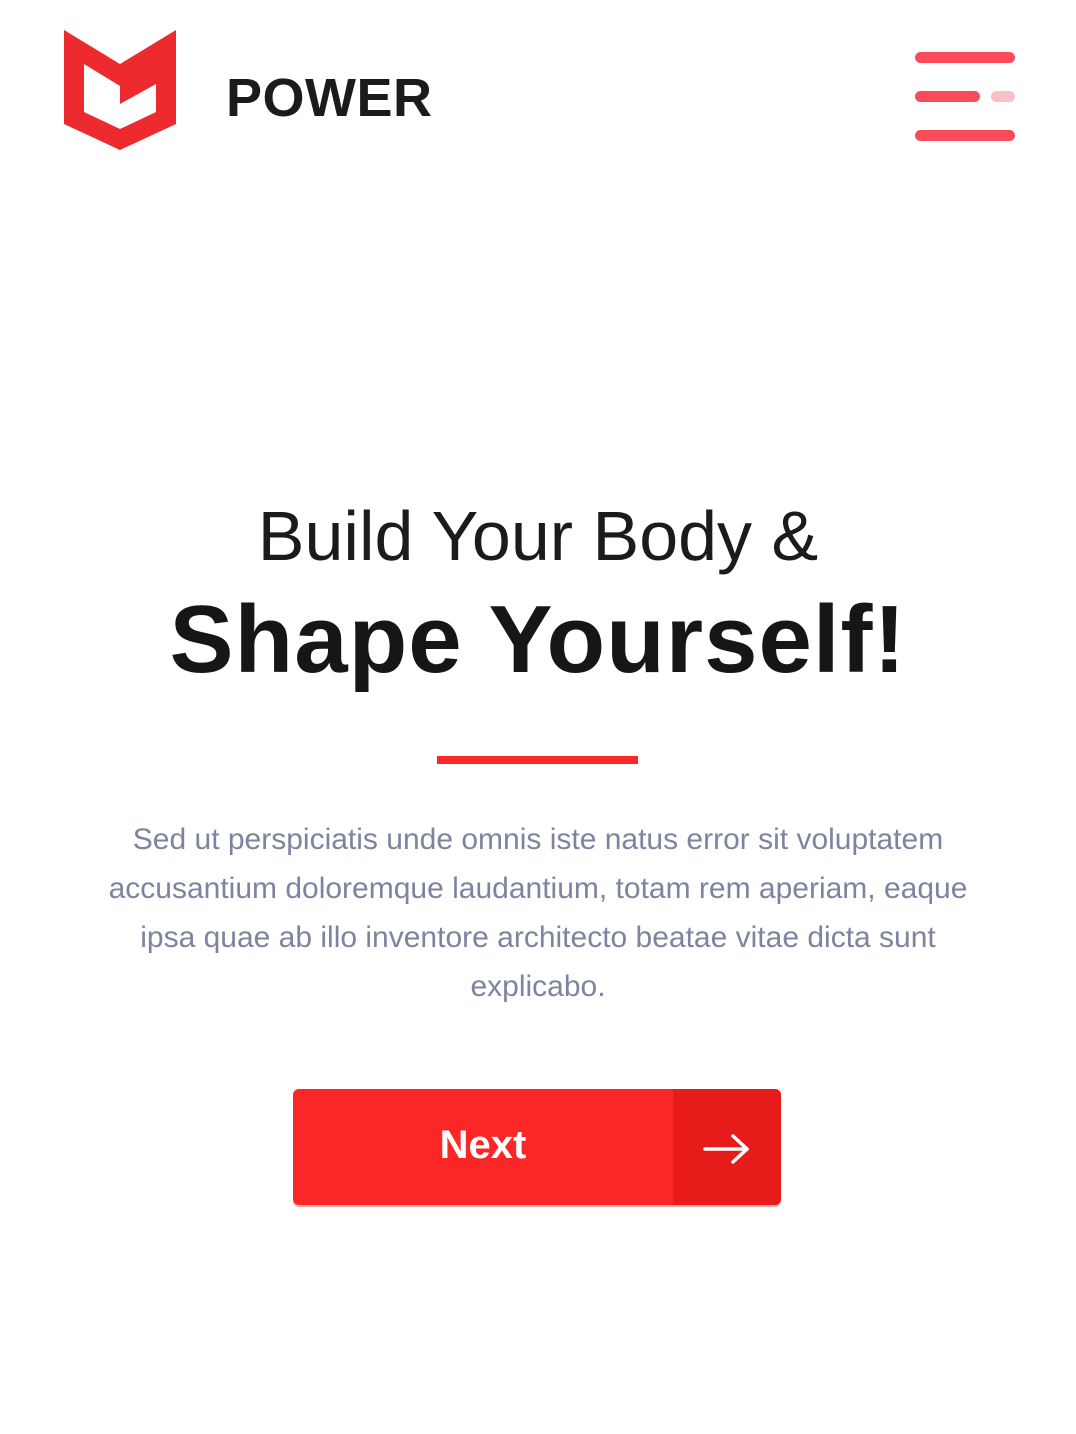 Image resolution: width=1076 pixels, height=1434 pixels. What do you see at coordinates (538, 639) in the screenshot?
I see `hero-title-line2: Shape Yourself!` at bounding box center [538, 639].